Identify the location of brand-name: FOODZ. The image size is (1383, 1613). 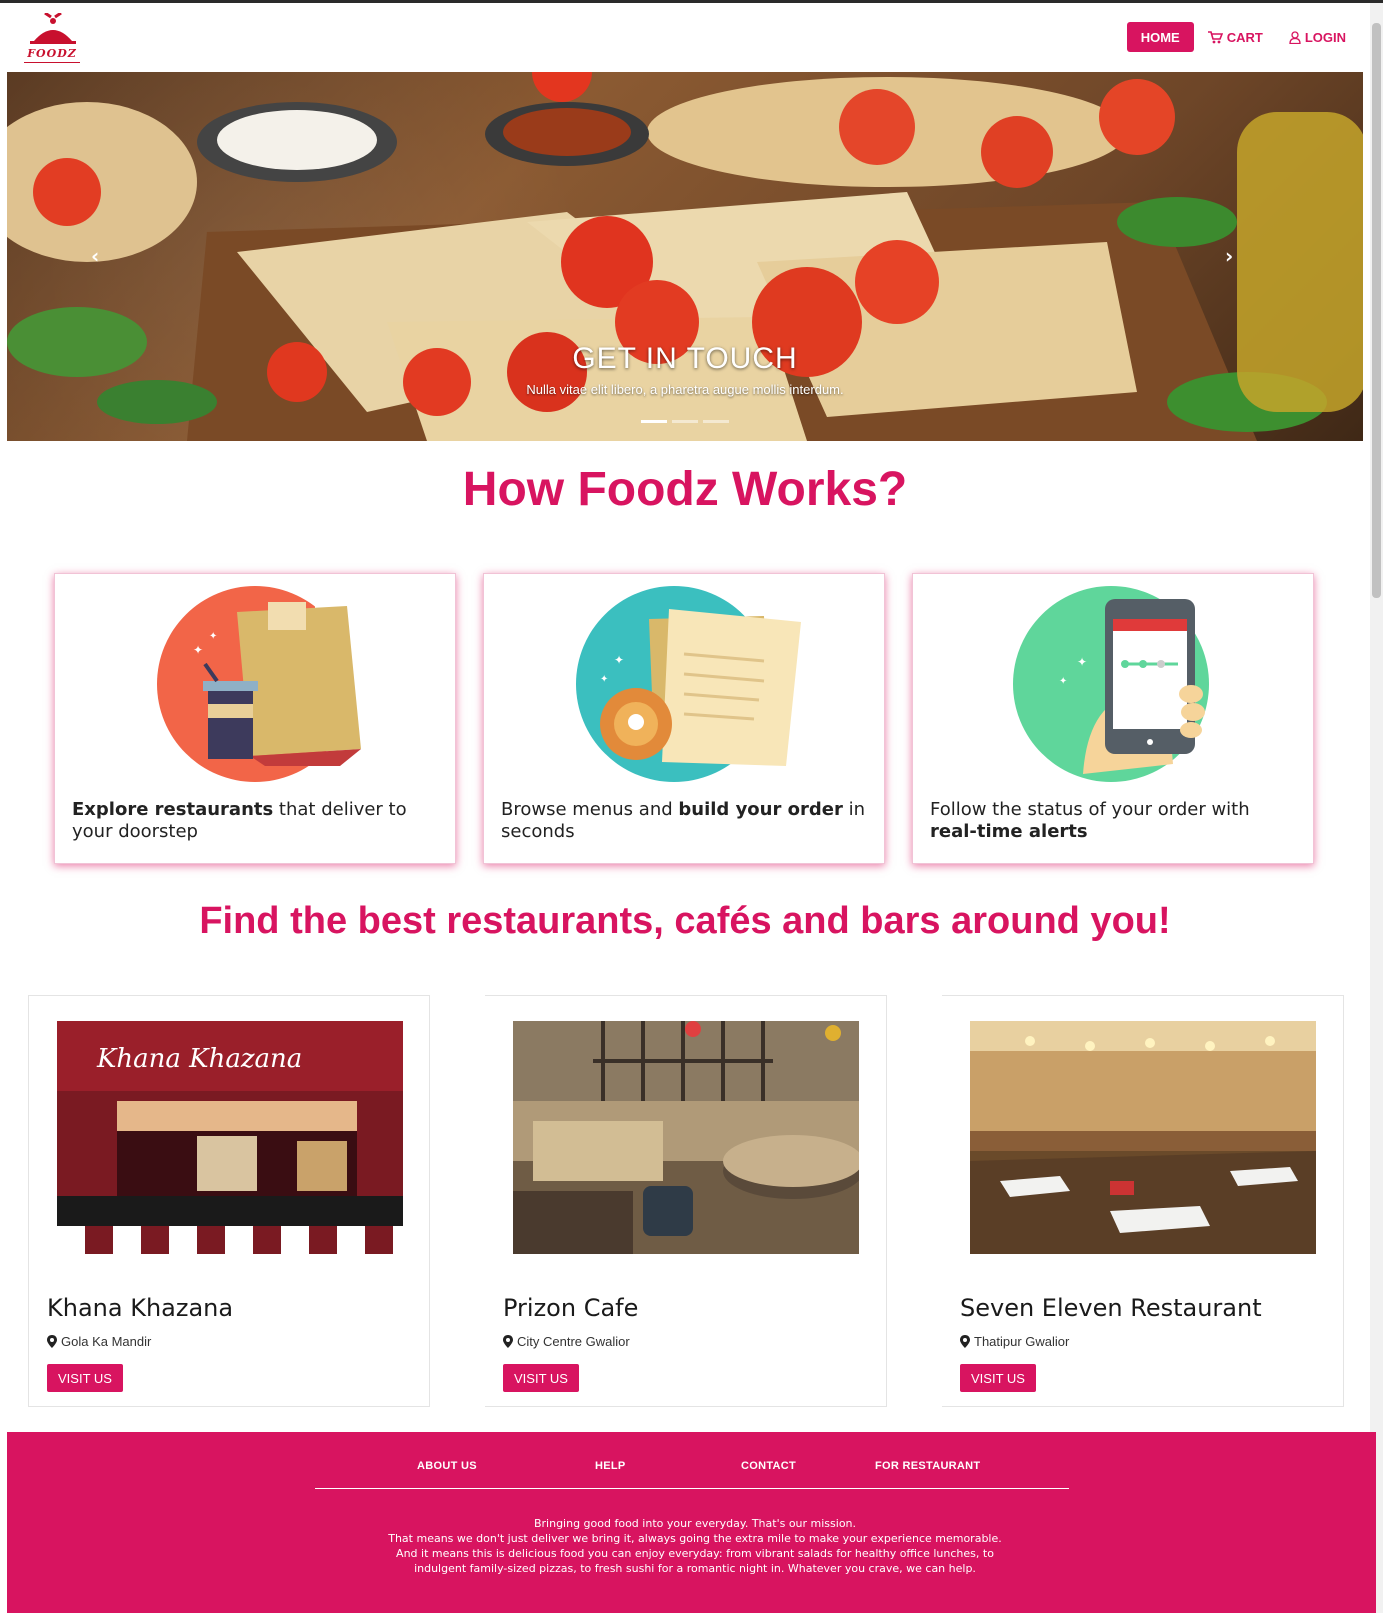
(52, 53).